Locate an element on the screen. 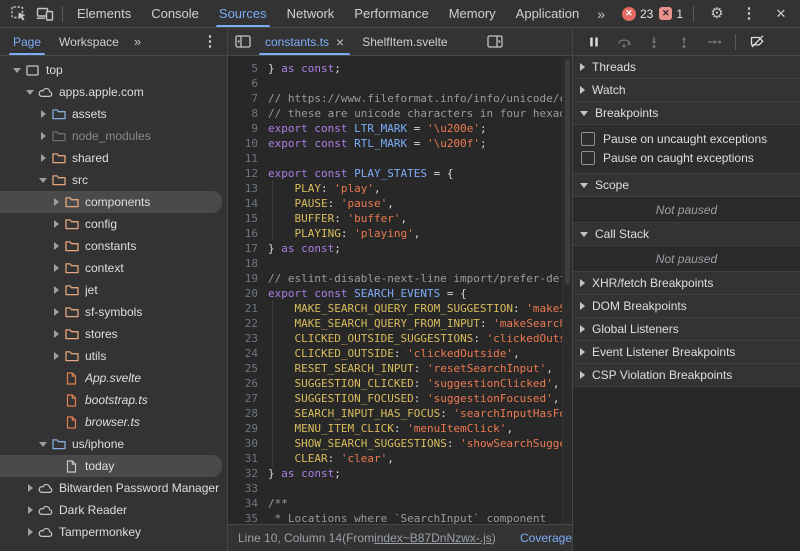 This screenshot has width=800, height=551. settings-gear-icon: ⚙ is located at coordinates (717, 14).